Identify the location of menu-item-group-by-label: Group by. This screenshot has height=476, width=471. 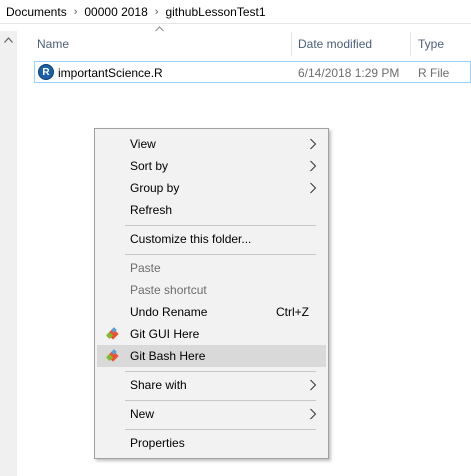
(155, 188).